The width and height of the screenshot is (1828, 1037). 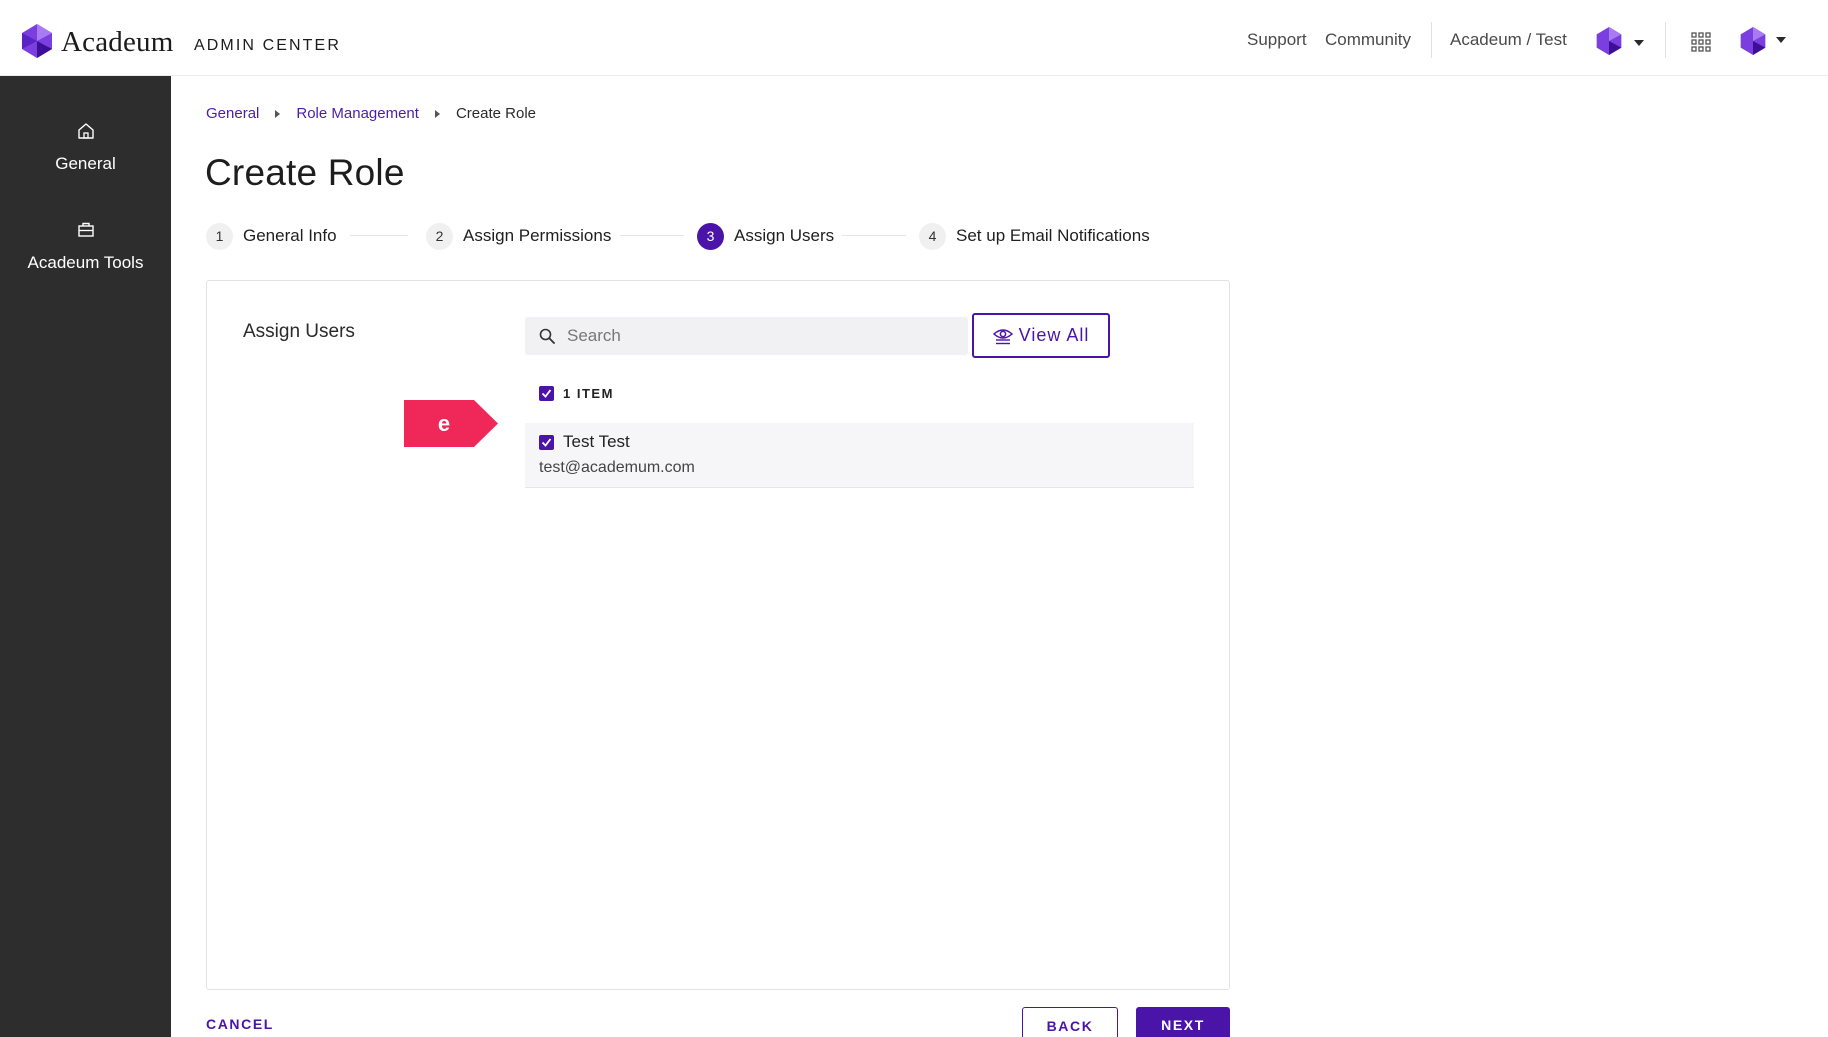 What do you see at coordinates (932, 236) in the screenshot?
I see `step-number: 4` at bounding box center [932, 236].